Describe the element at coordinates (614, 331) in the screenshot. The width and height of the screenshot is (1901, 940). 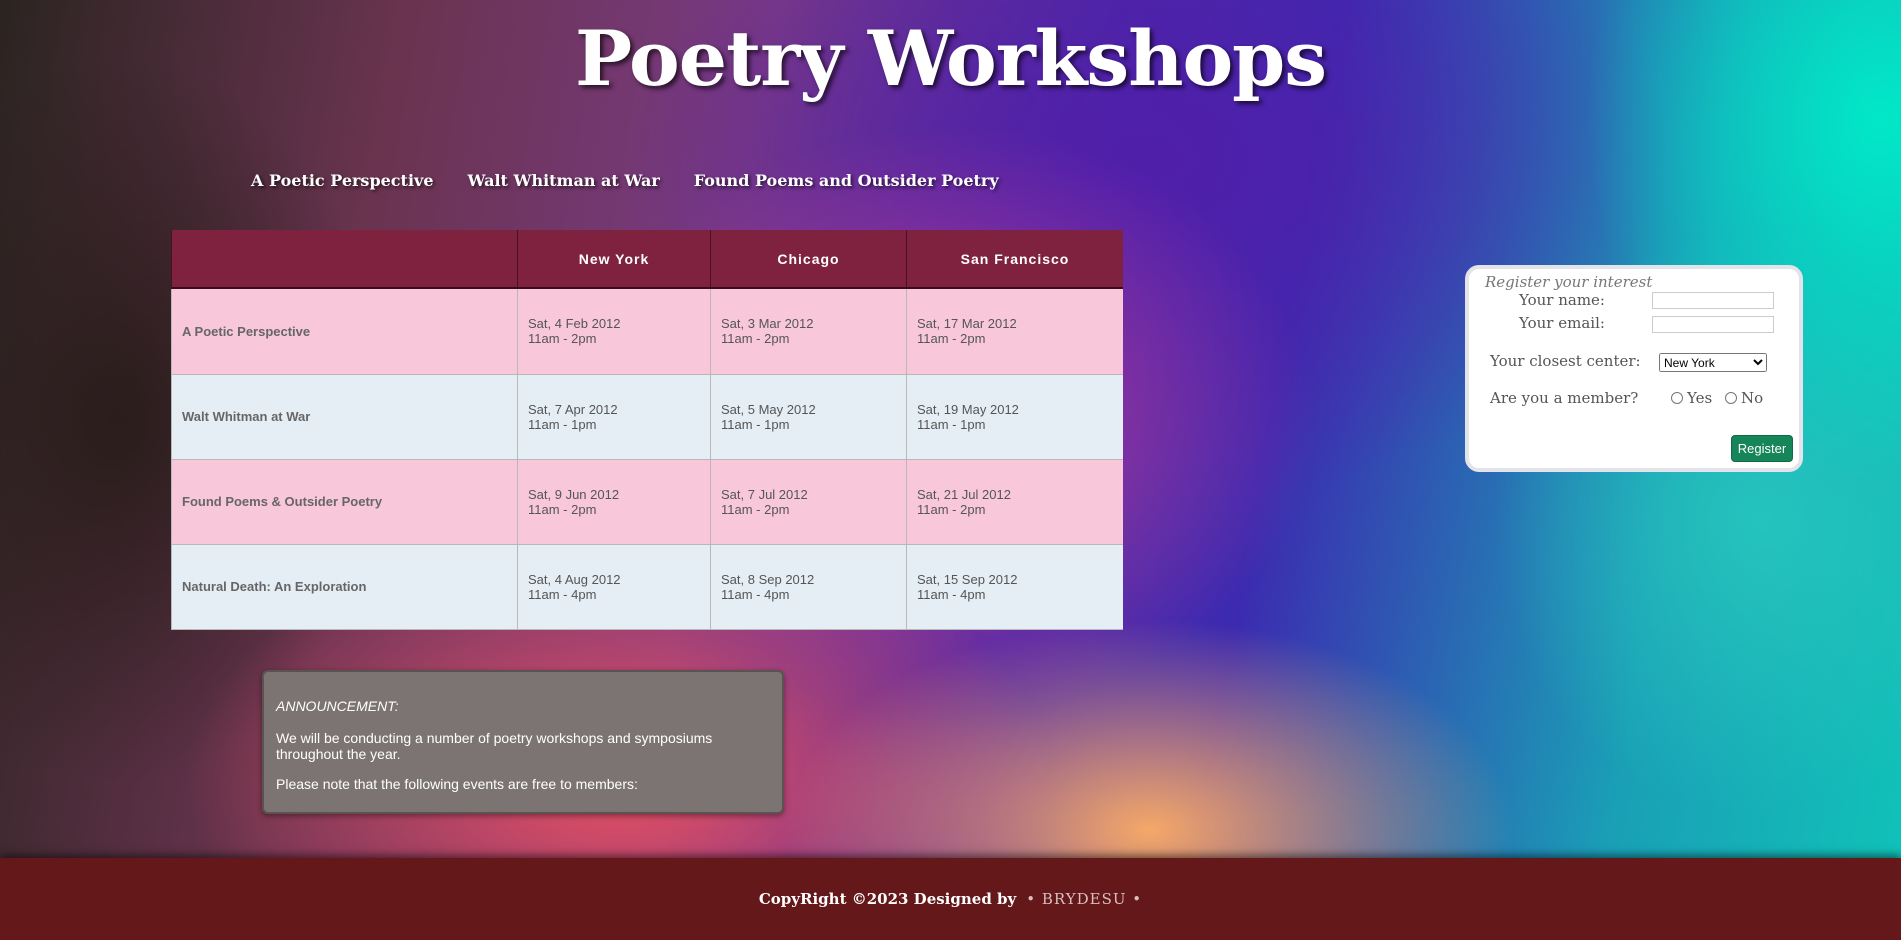
I see `session-cell: Sat, 4 Feb 2012 11am - 2pm` at that location.